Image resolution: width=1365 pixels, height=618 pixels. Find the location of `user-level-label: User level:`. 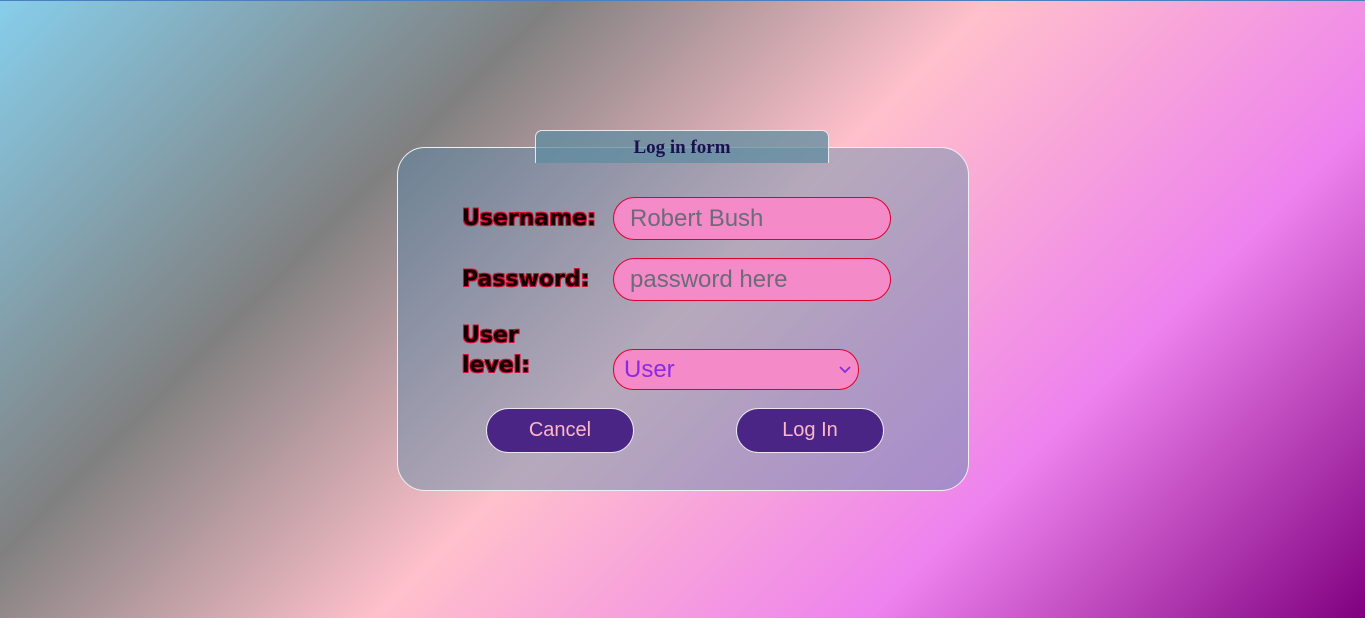

user-level-label: User level: is located at coordinates (496, 350).